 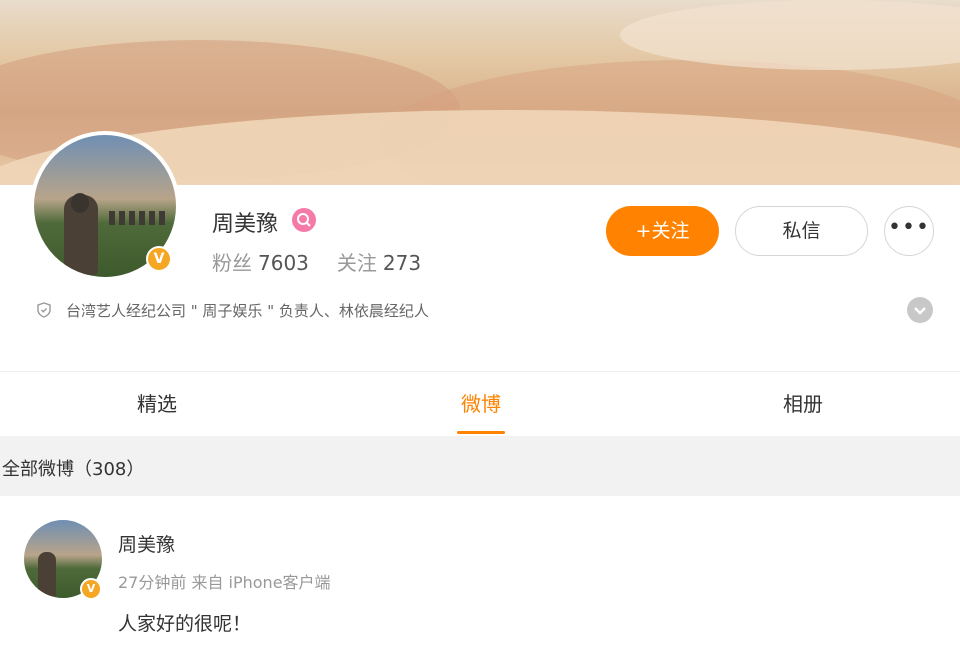 What do you see at coordinates (909, 231) in the screenshot?
I see `more-button: •••` at bounding box center [909, 231].